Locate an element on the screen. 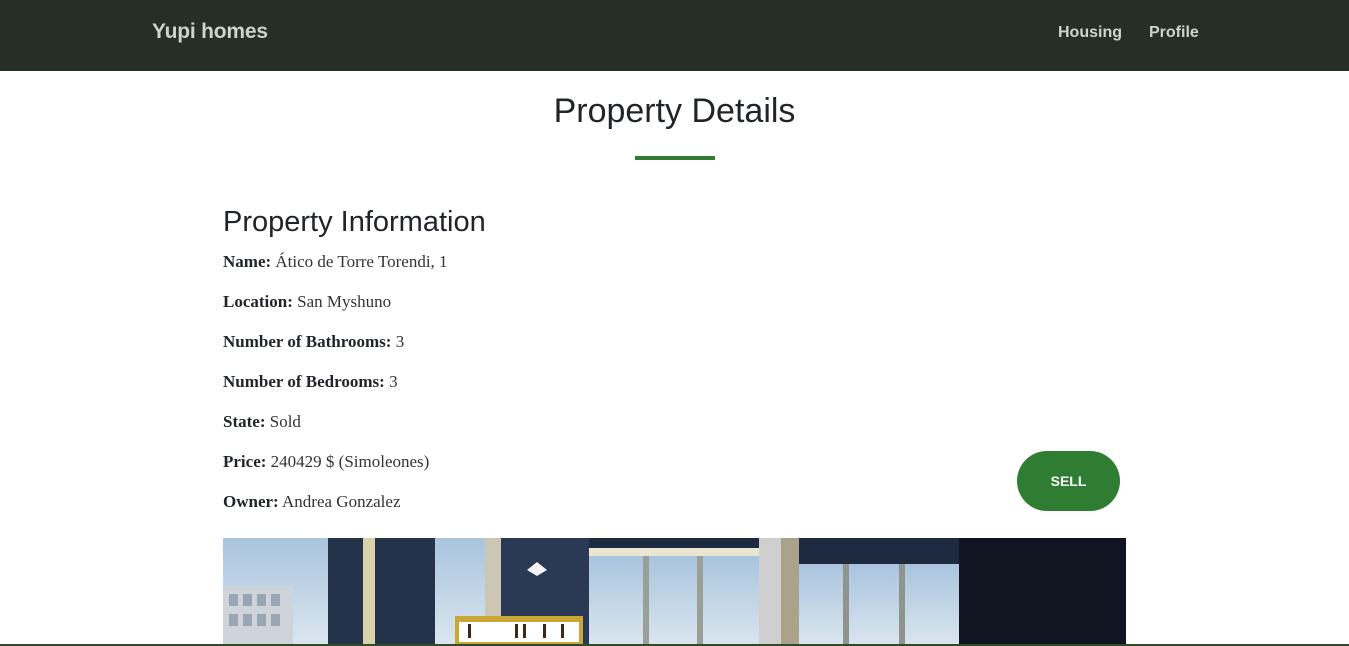 Image resolution: width=1349 pixels, height=646 pixels. info-value: Sold is located at coordinates (285, 421).